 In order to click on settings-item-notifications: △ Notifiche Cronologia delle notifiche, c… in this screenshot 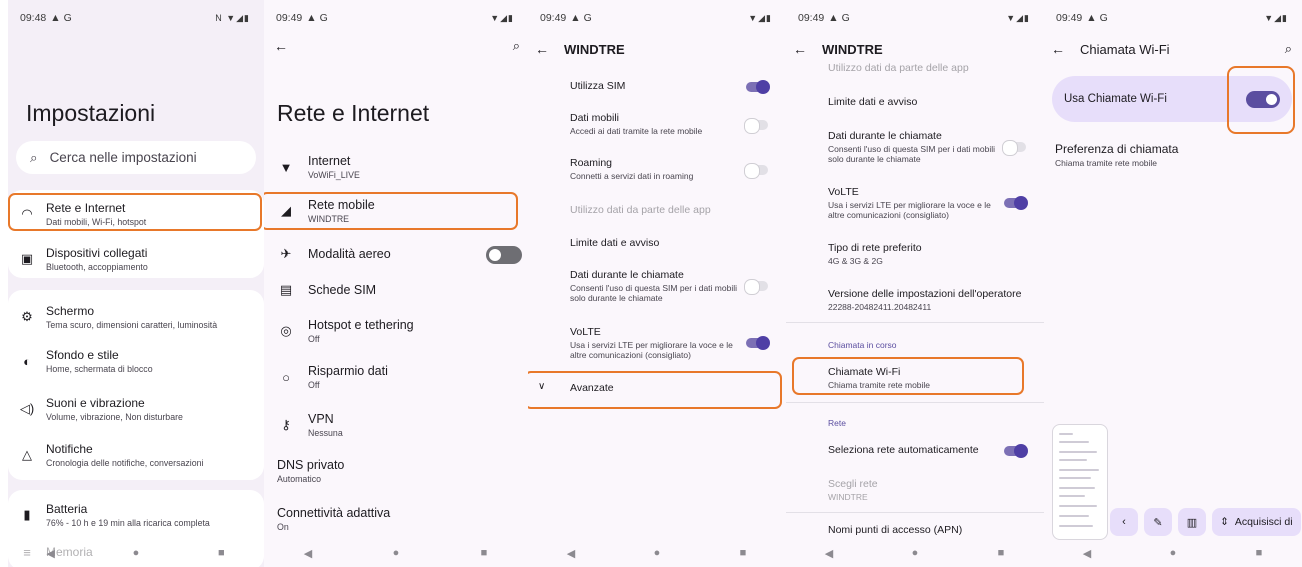, I will do `click(136, 455)`.